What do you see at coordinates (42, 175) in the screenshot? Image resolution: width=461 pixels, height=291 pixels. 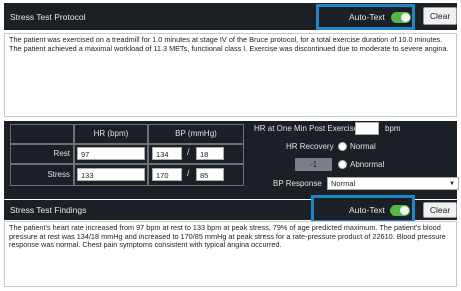 I see `stress-label-cell: Stress` at bounding box center [42, 175].